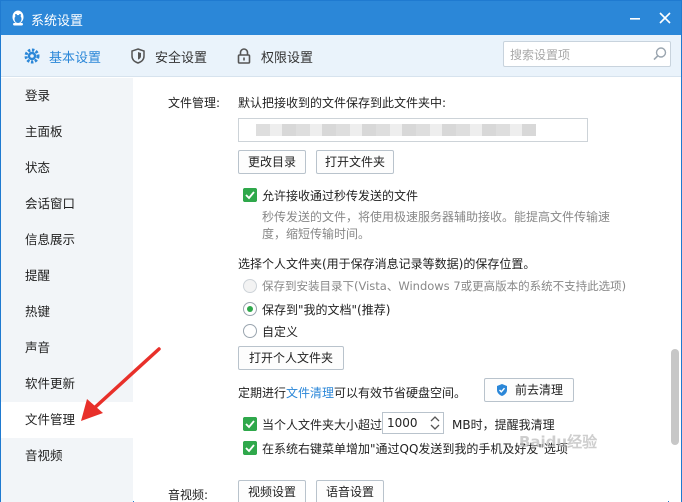 This screenshot has height=502, width=682. Describe the element at coordinates (250, 286) in the screenshot. I see `radio-install-directory` at that location.